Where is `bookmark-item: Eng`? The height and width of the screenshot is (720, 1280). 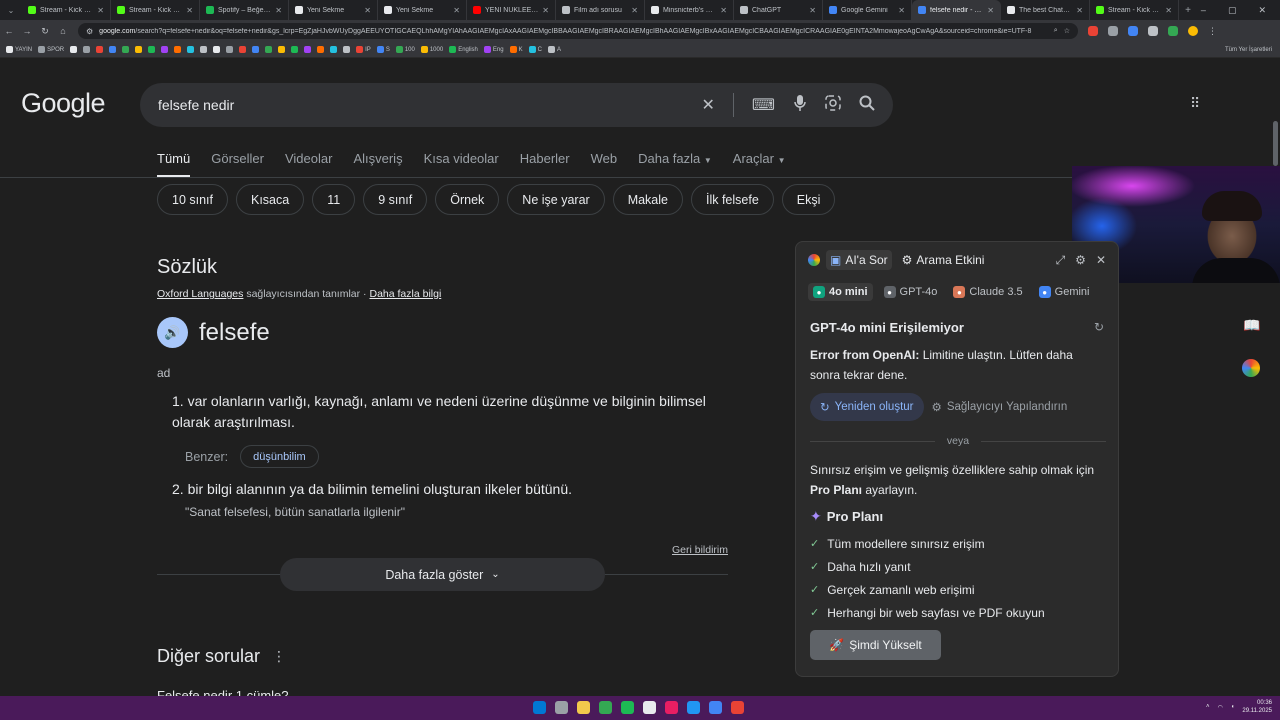 bookmark-item: Eng is located at coordinates (493, 49).